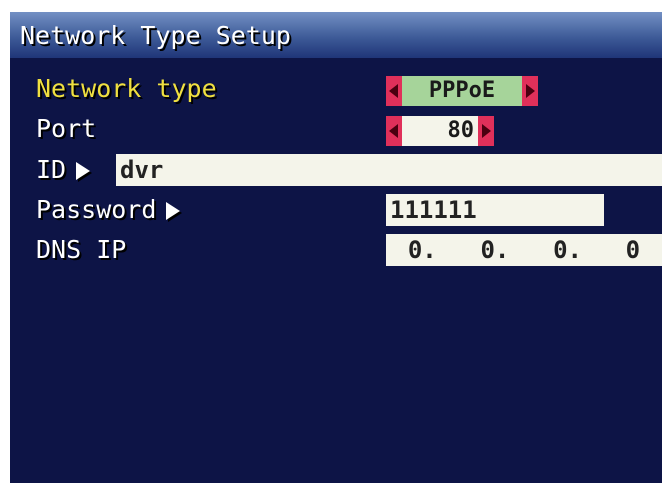 This screenshot has width=662, height=483. What do you see at coordinates (530, 91) in the screenshot?
I see `network-type-next-icon` at bounding box center [530, 91].